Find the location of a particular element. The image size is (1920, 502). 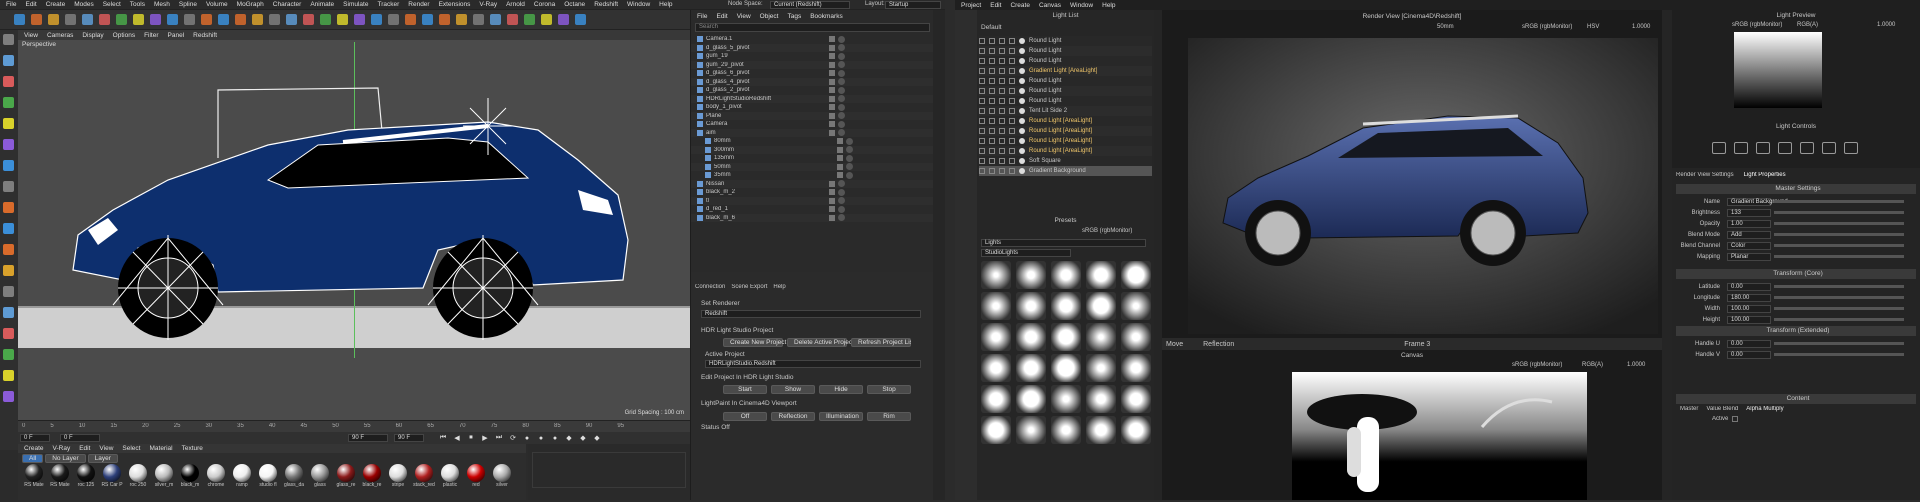

timeline: 0 5 10 15 20 25 30 35 40 45 50 55 60 65 70 75 80 85 90 95 is located at coordinates (354, 426).